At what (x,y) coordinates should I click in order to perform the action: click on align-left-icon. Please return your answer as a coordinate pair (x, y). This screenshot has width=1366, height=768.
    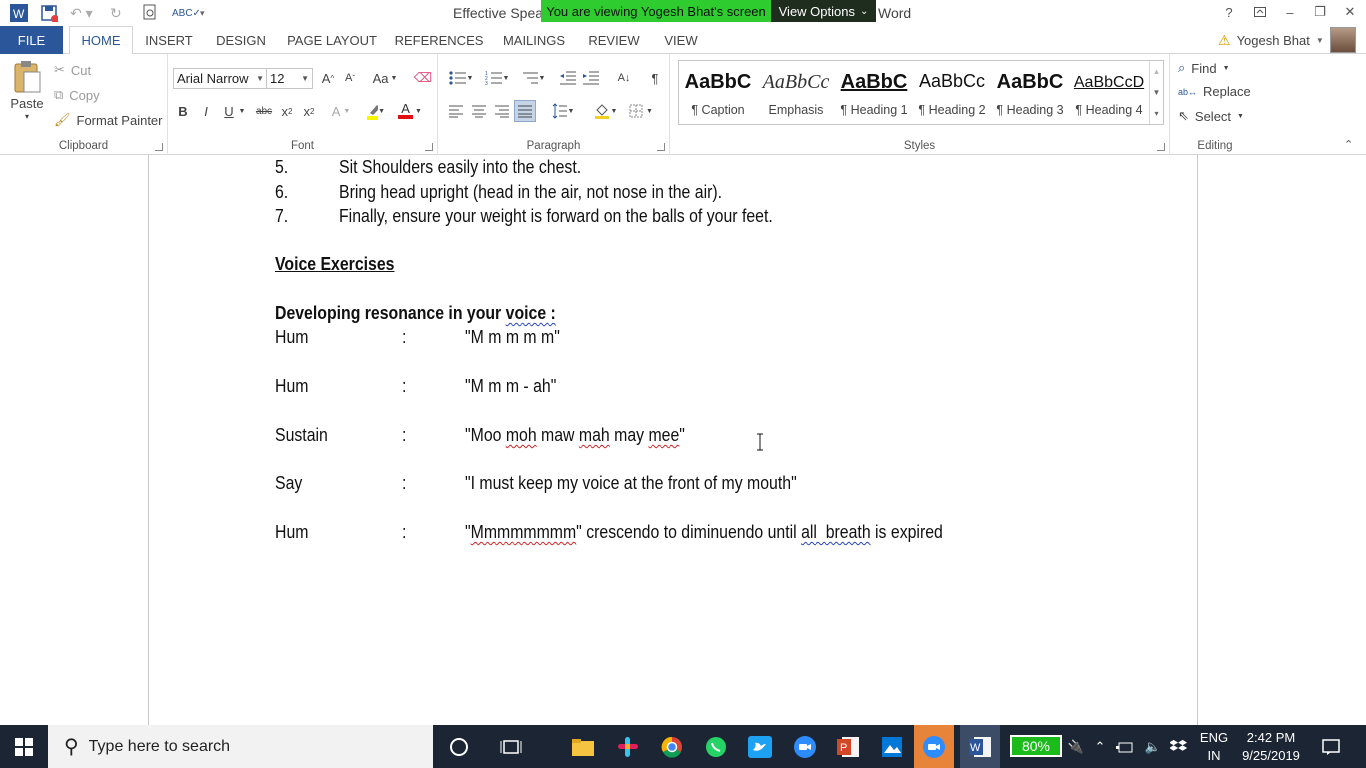
    Looking at the image, I should click on (456, 111).